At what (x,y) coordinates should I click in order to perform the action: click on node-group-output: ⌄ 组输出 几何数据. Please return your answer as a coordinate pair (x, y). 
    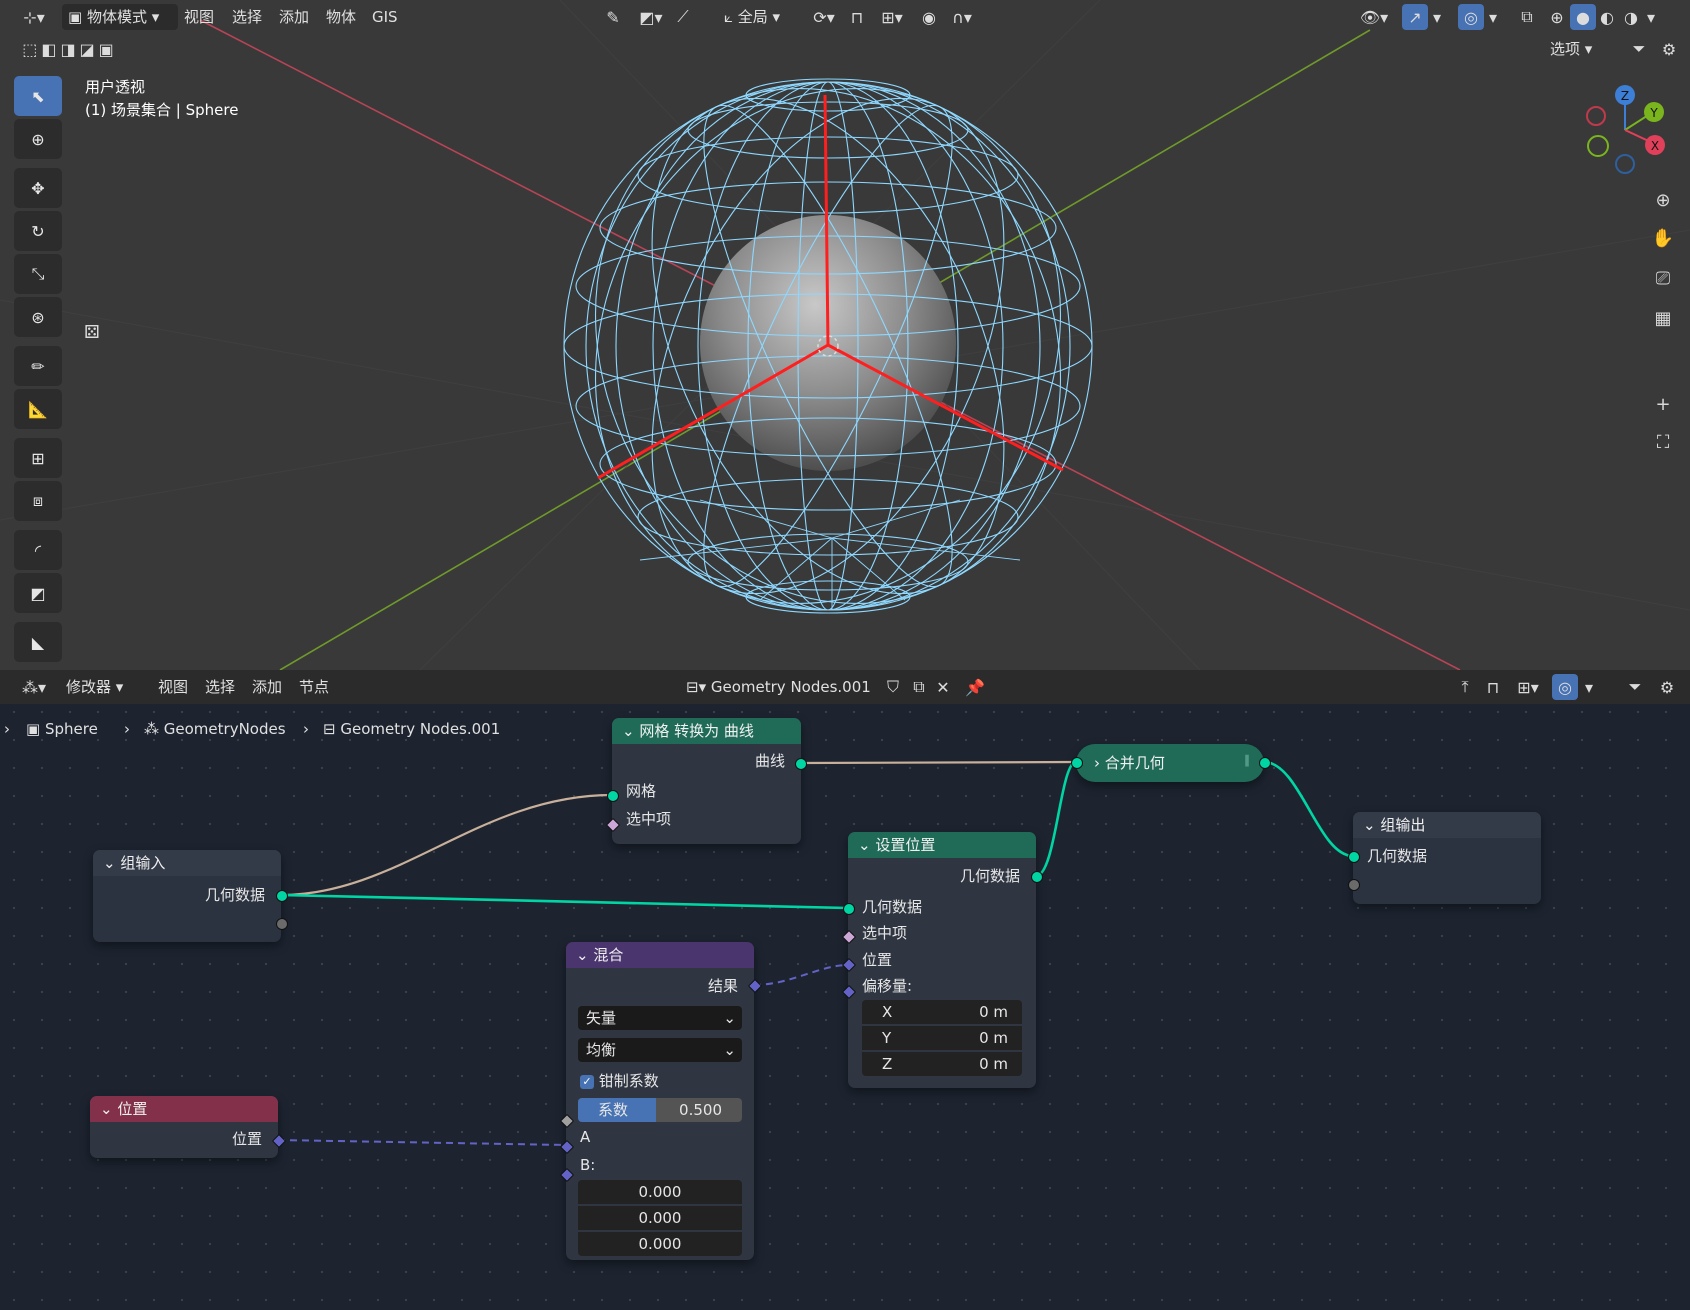
    Looking at the image, I should click on (1447, 858).